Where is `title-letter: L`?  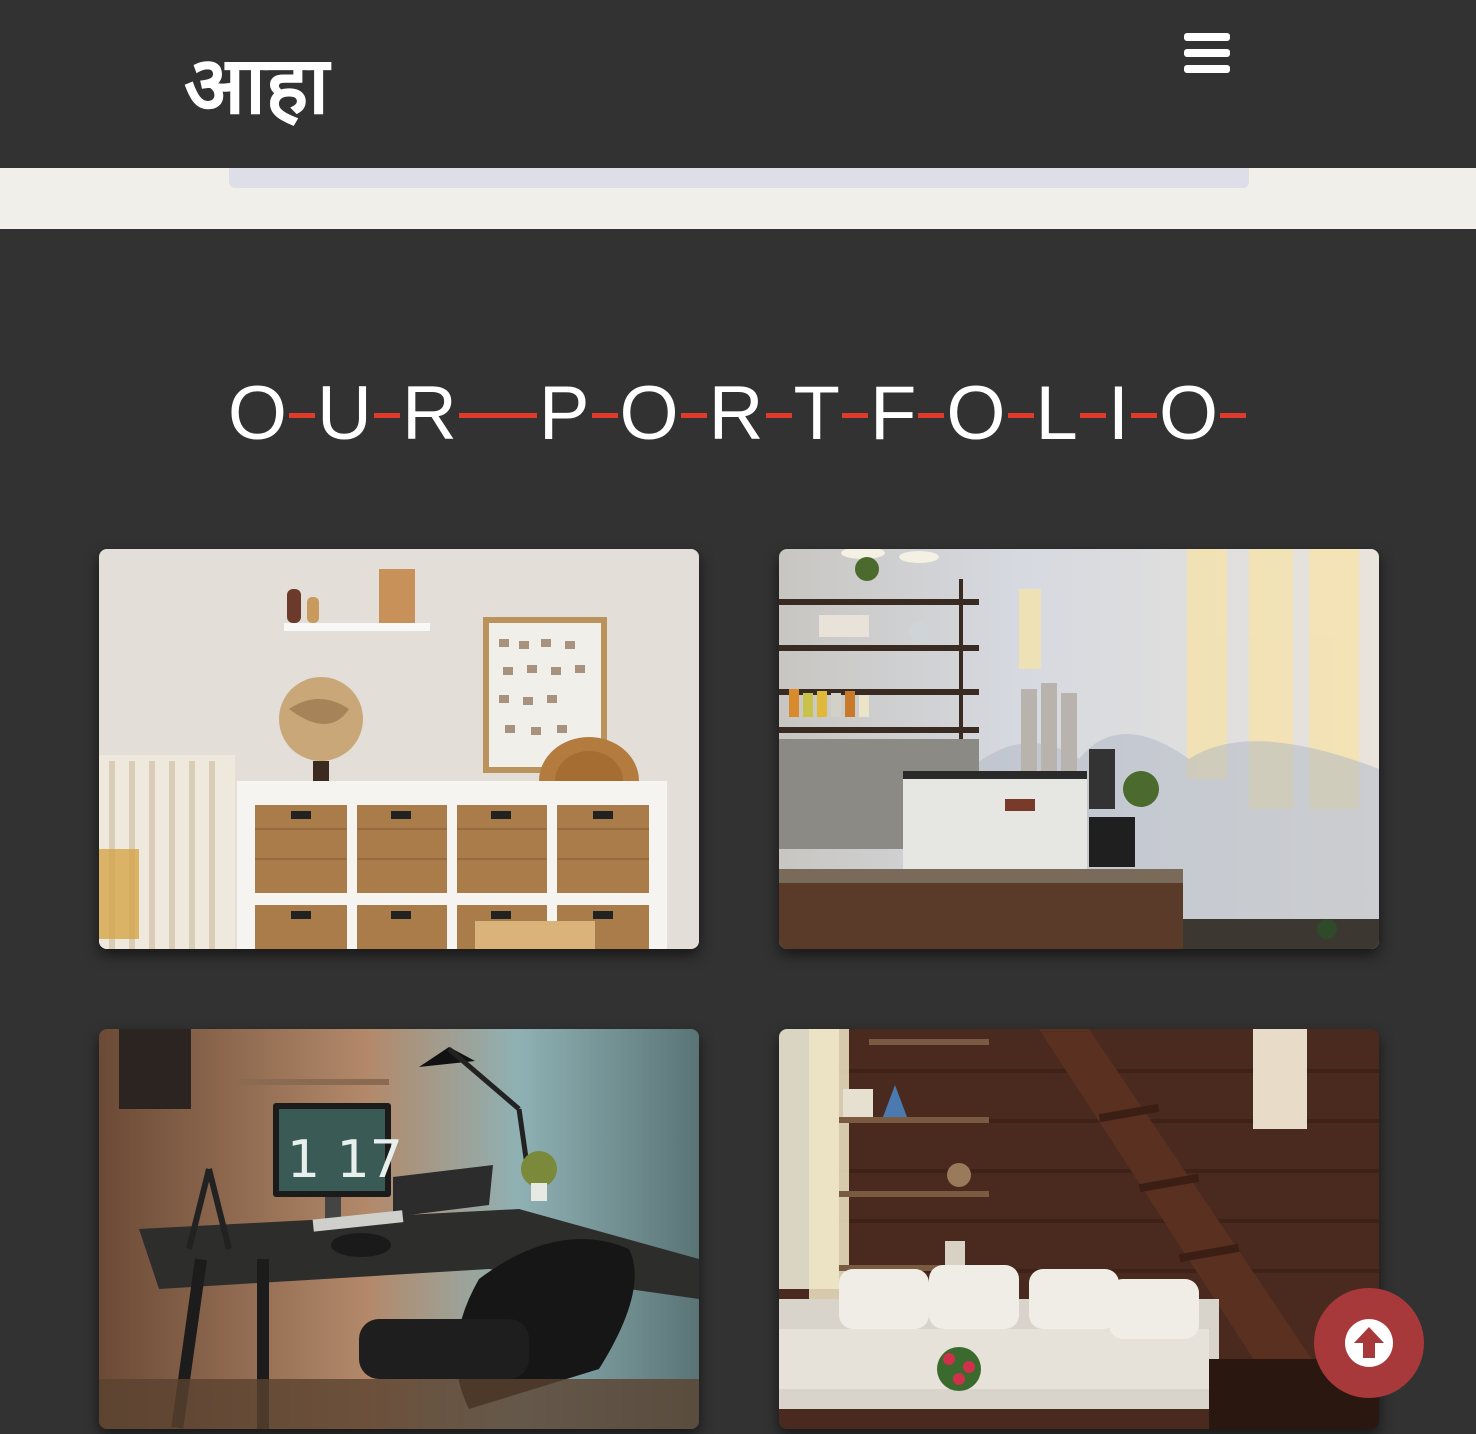 title-letter: L is located at coordinates (1056, 413).